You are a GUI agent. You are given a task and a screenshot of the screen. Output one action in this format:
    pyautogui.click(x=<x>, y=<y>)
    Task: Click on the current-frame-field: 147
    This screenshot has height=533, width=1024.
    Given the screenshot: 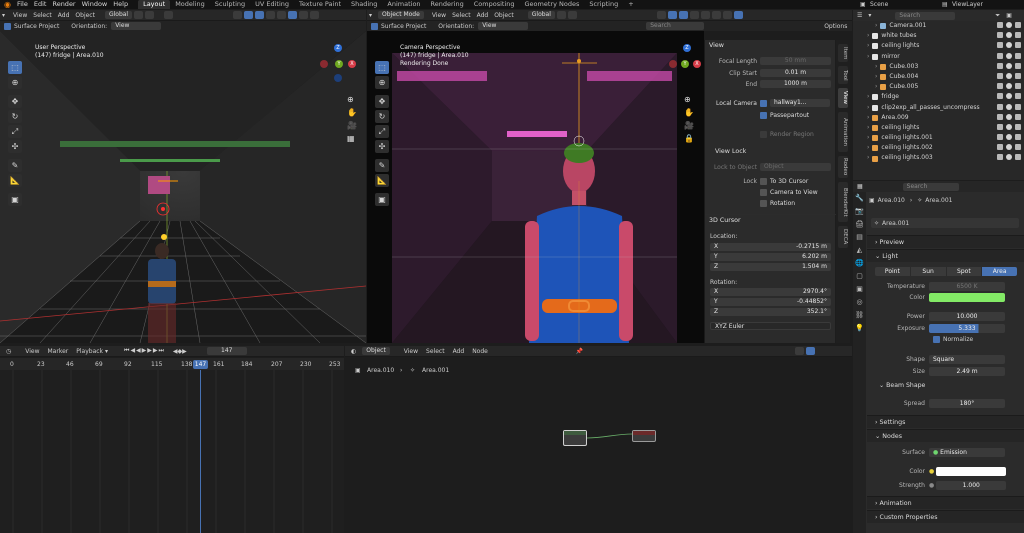 What is the action you would take?
    pyautogui.click(x=226, y=351)
    